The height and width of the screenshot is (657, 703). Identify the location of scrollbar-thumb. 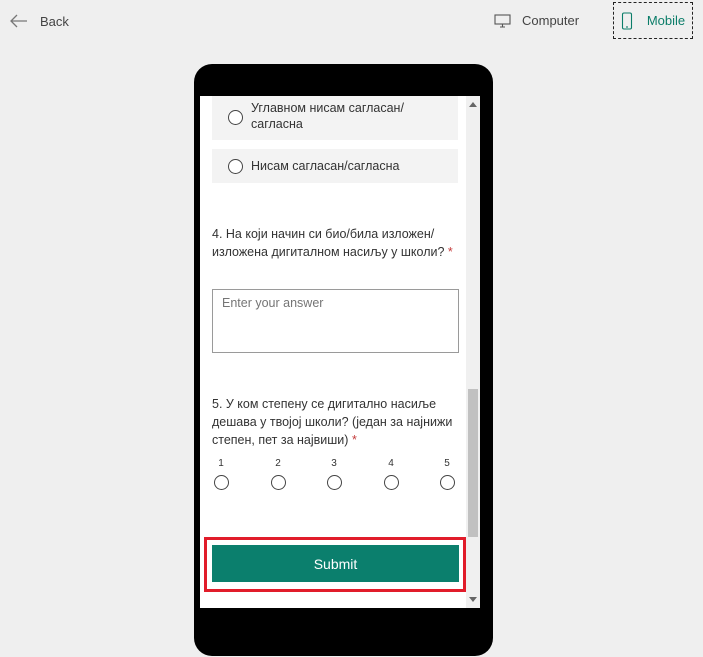
(473, 463).